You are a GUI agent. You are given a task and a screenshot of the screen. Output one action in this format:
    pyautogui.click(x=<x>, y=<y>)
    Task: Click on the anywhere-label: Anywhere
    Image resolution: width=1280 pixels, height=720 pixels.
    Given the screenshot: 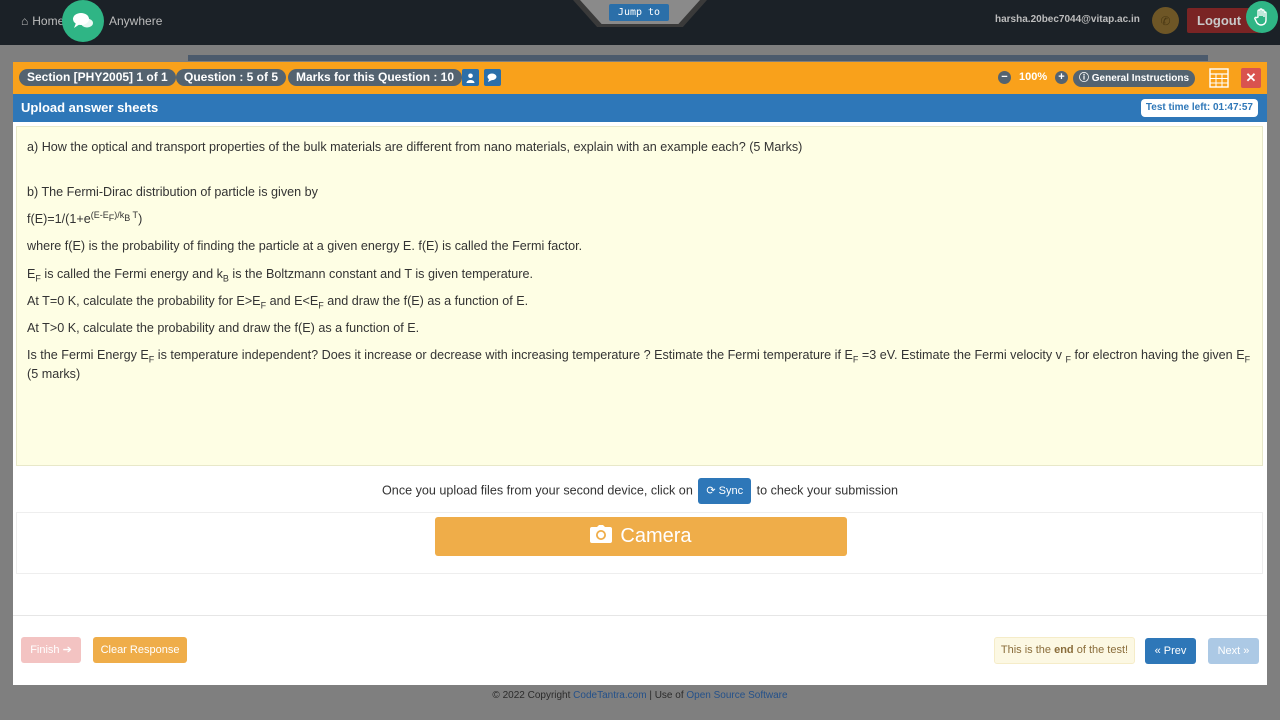 What is the action you would take?
    pyautogui.click(x=136, y=21)
    